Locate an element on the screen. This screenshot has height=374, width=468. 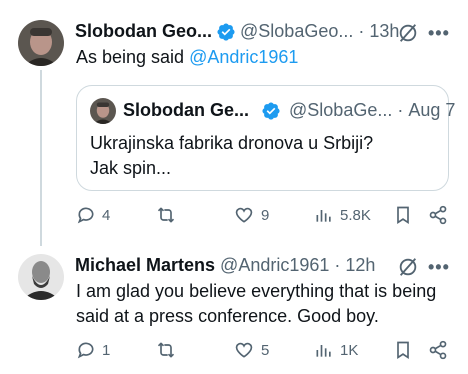
tweet-text-line: said at a press conference. Good boy. is located at coordinates (227, 316).